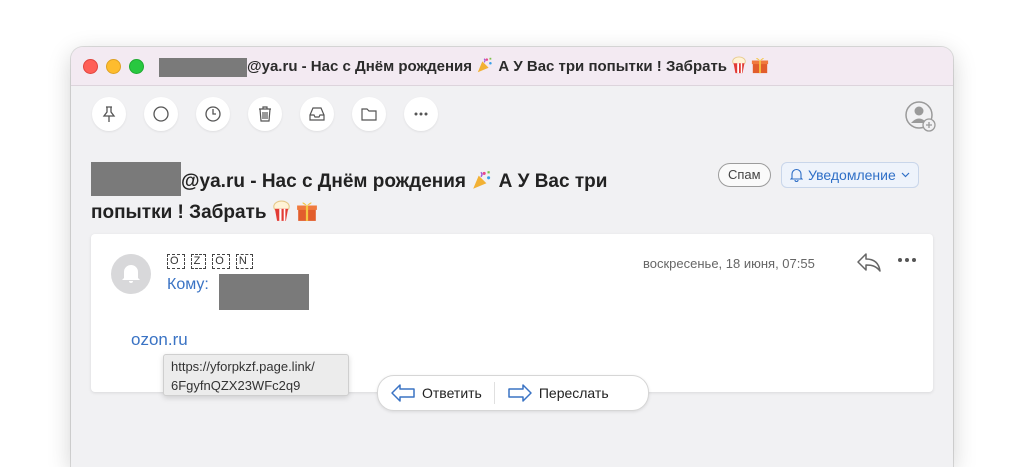 The height and width of the screenshot is (467, 1024). I want to click on close-window-button, so click(90, 66).